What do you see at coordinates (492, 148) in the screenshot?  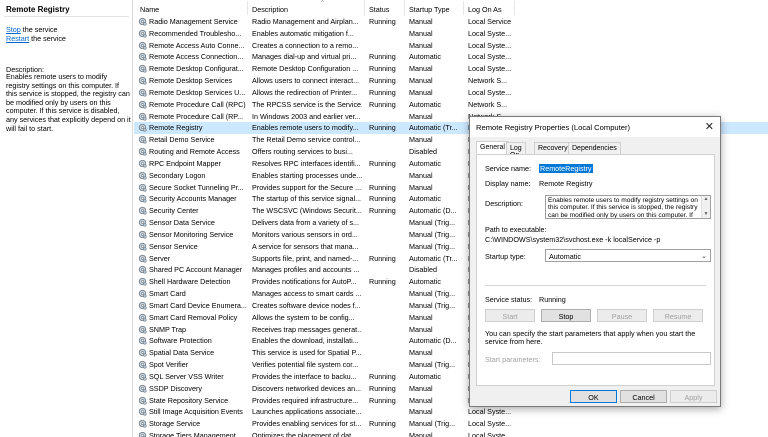 I see `tab-general: General` at bounding box center [492, 148].